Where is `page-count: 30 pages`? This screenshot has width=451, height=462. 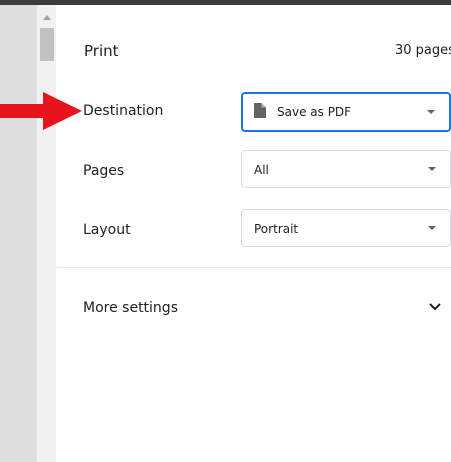
page-count: 30 pages is located at coordinates (423, 50).